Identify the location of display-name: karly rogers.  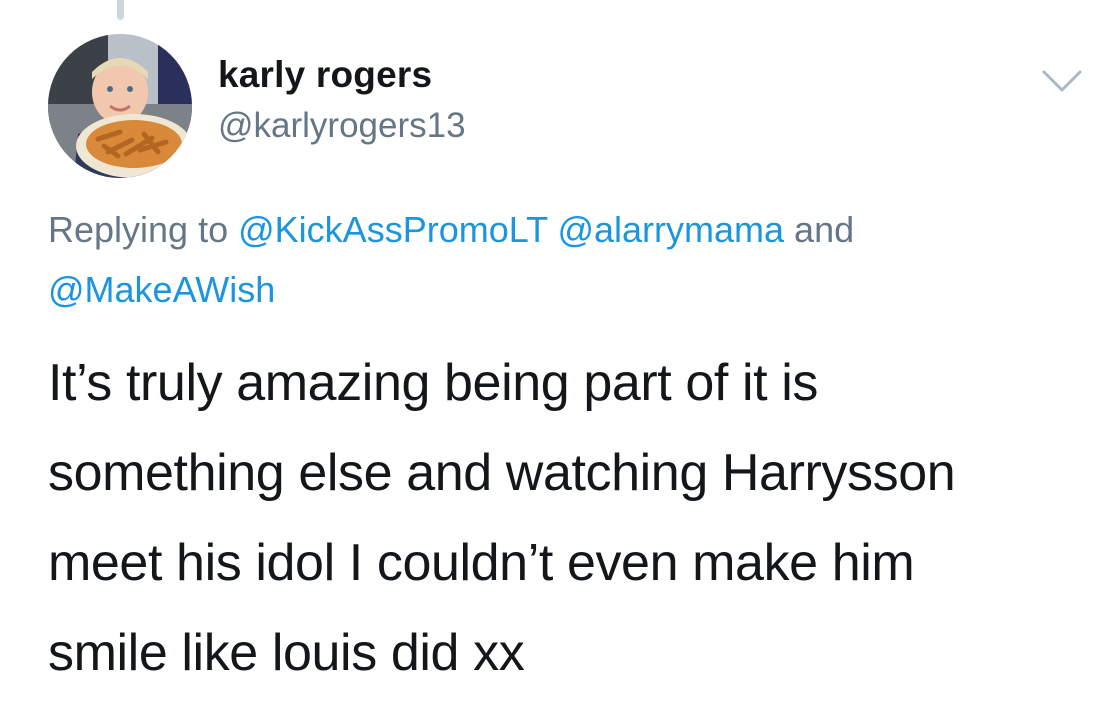
(325, 75).